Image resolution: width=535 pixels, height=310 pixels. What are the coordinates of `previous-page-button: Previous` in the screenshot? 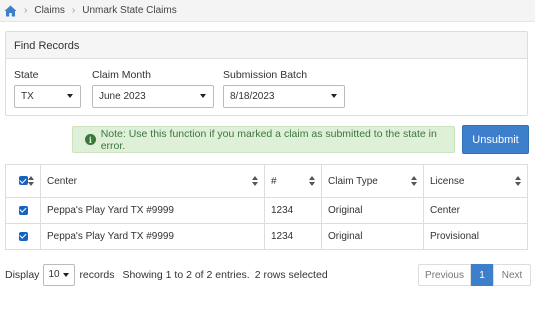 It's located at (444, 275).